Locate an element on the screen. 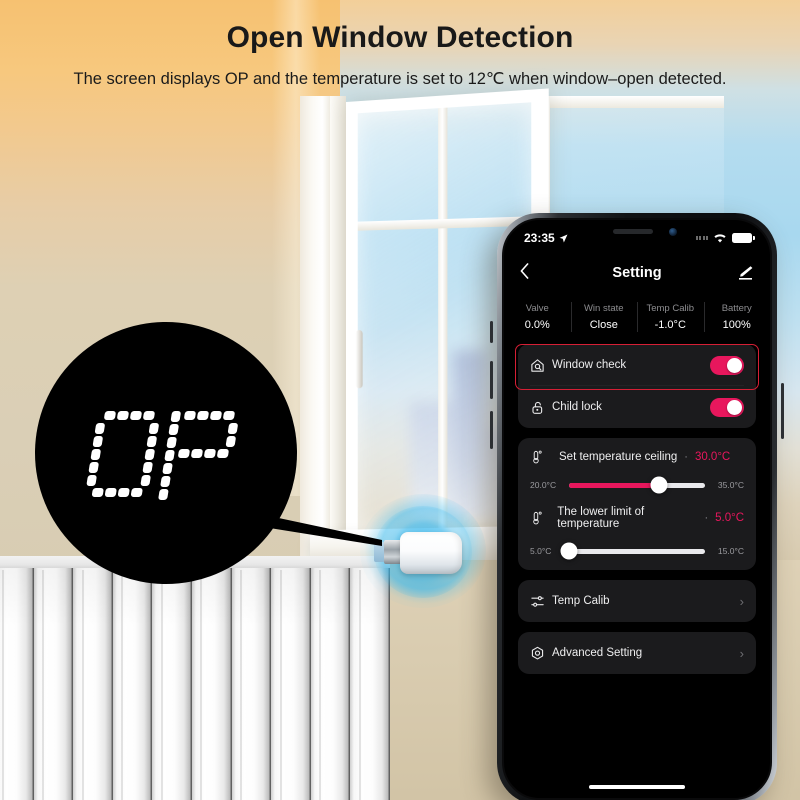  page-title: Open Window Detection is located at coordinates (400, 37).